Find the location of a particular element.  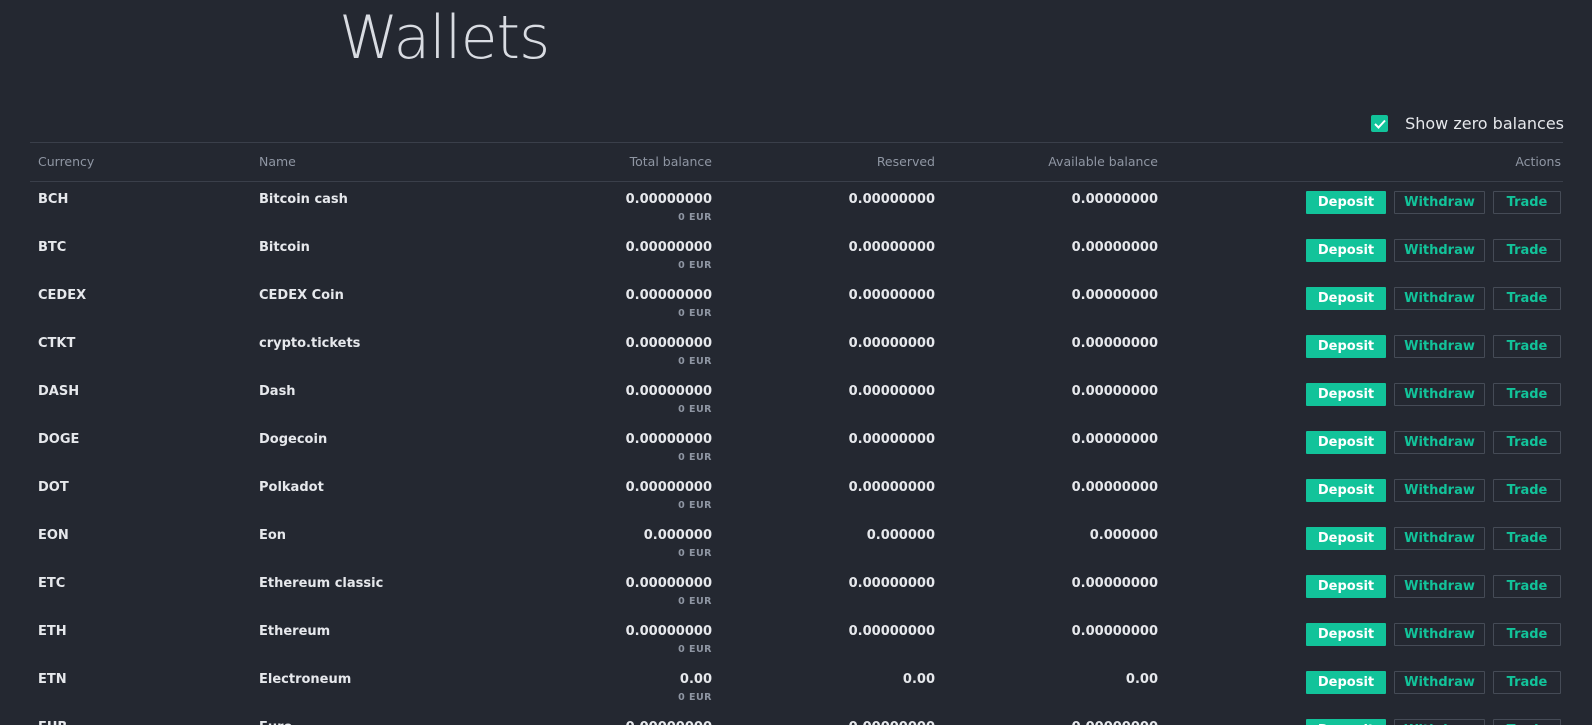

currency-code: ETC is located at coordinates (52, 583).